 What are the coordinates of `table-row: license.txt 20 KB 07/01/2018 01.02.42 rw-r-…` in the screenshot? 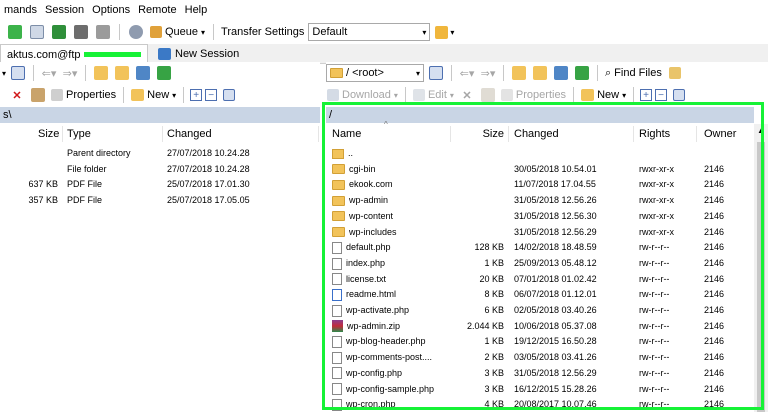 It's located at (540, 280).